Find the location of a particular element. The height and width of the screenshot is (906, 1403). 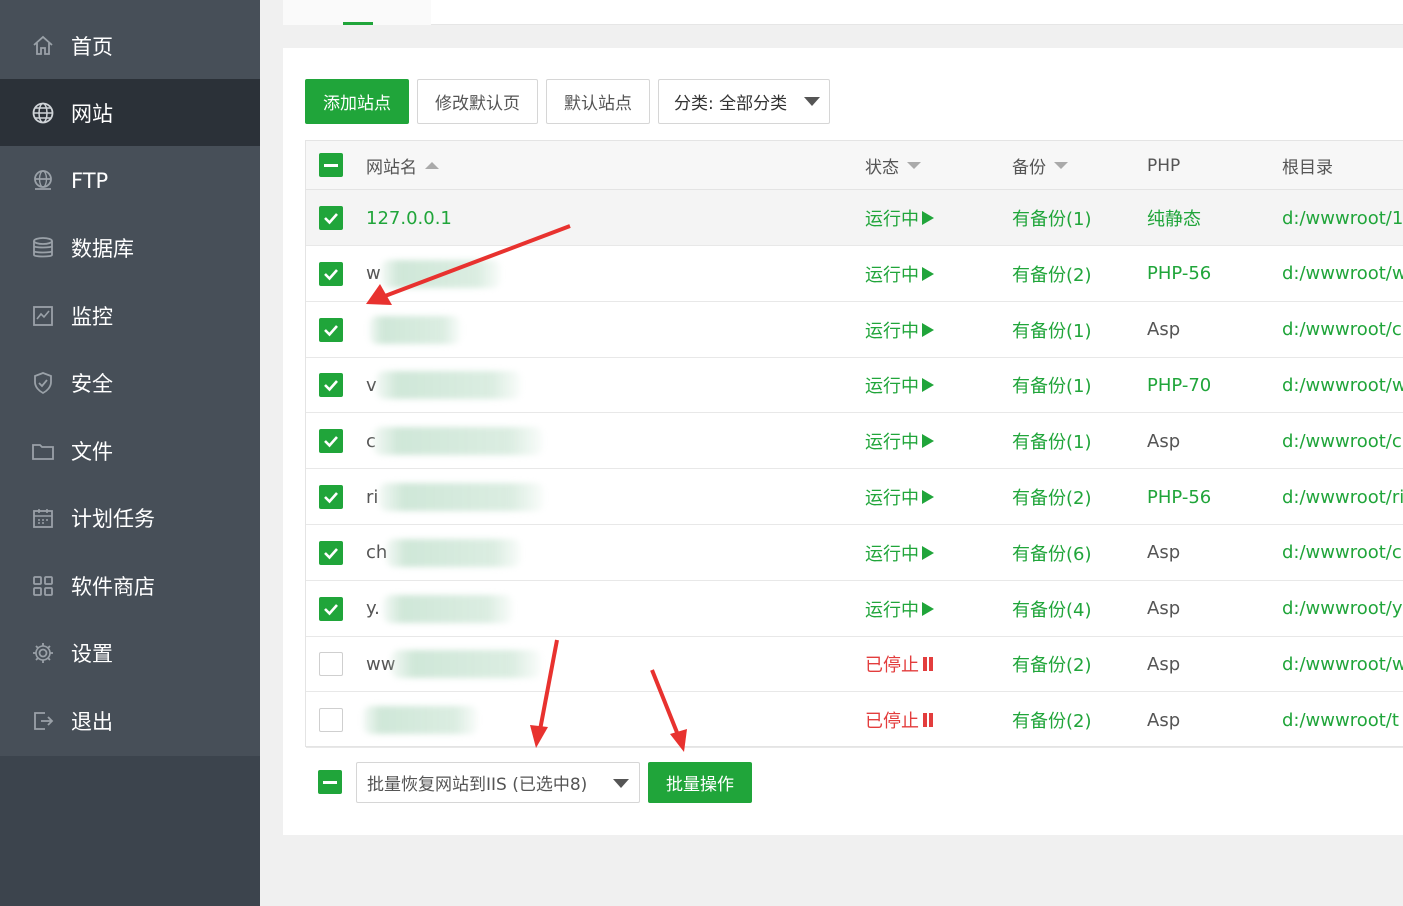

sidebar-item-files: 文件 is located at coordinates (130, 450).